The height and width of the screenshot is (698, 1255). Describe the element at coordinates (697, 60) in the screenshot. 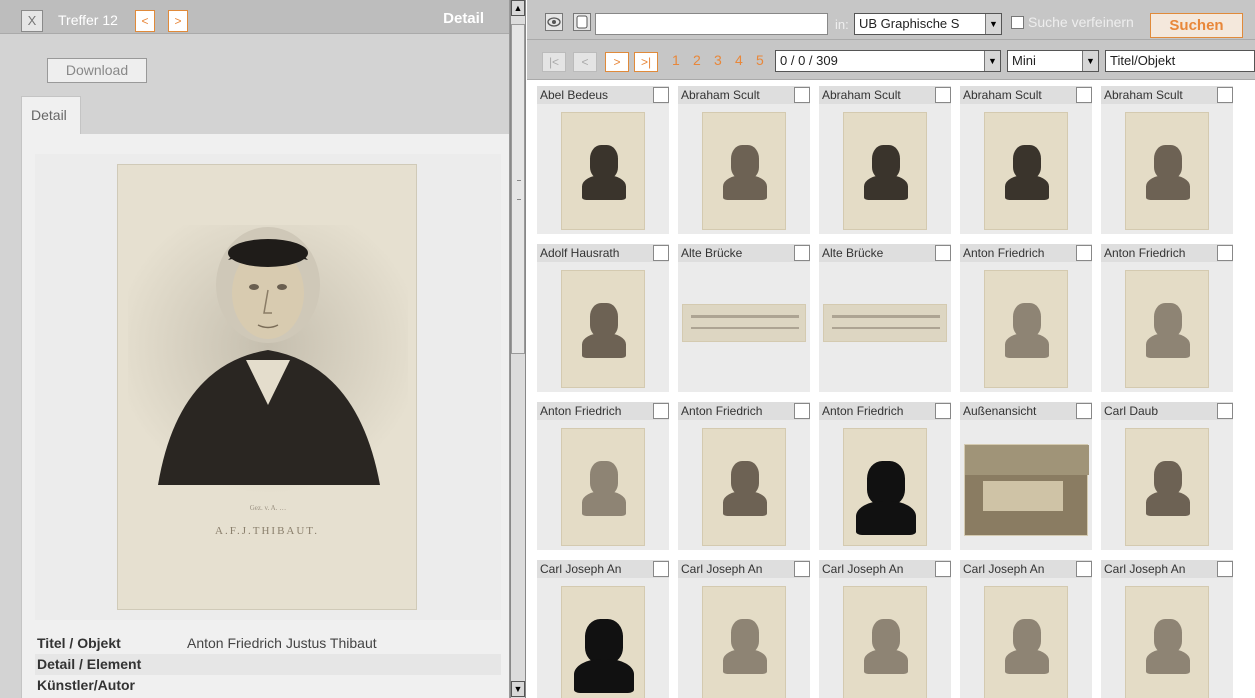

I see `page-link-2: 2` at that location.